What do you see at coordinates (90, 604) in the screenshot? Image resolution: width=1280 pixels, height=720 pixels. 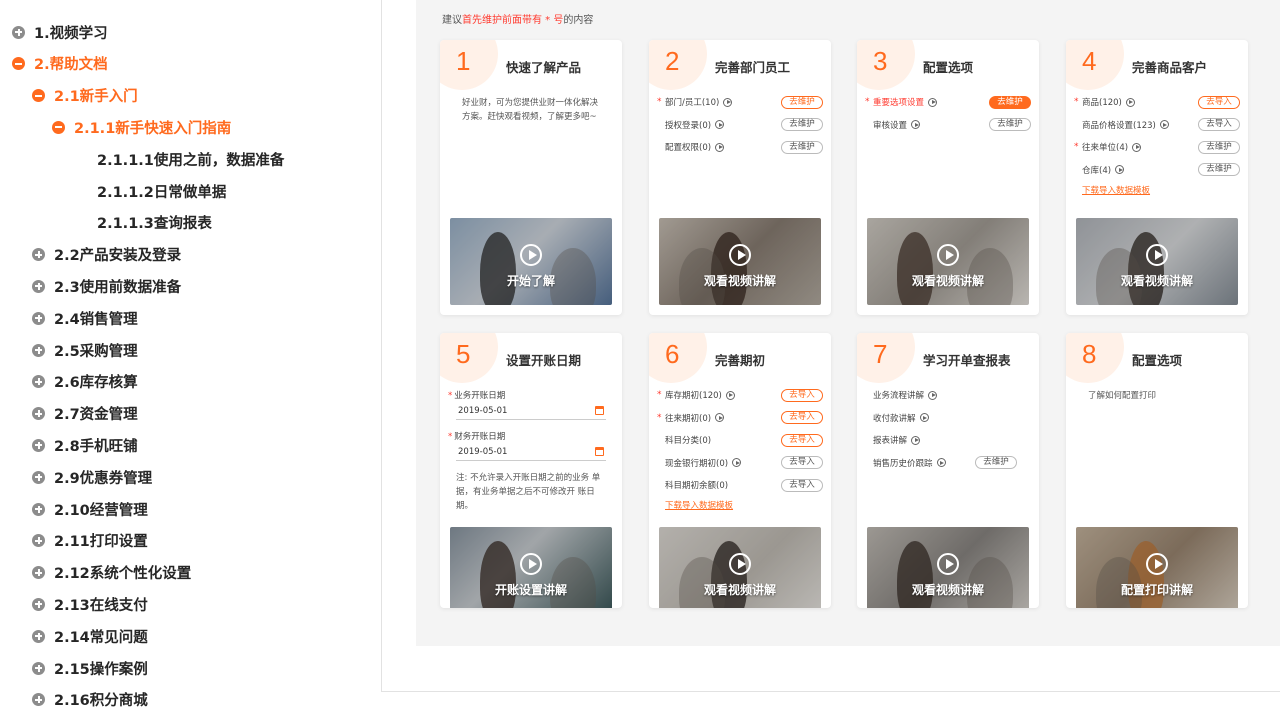 I see `sidebar-item: 2.13在线支付` at bounding box center [90, 604].